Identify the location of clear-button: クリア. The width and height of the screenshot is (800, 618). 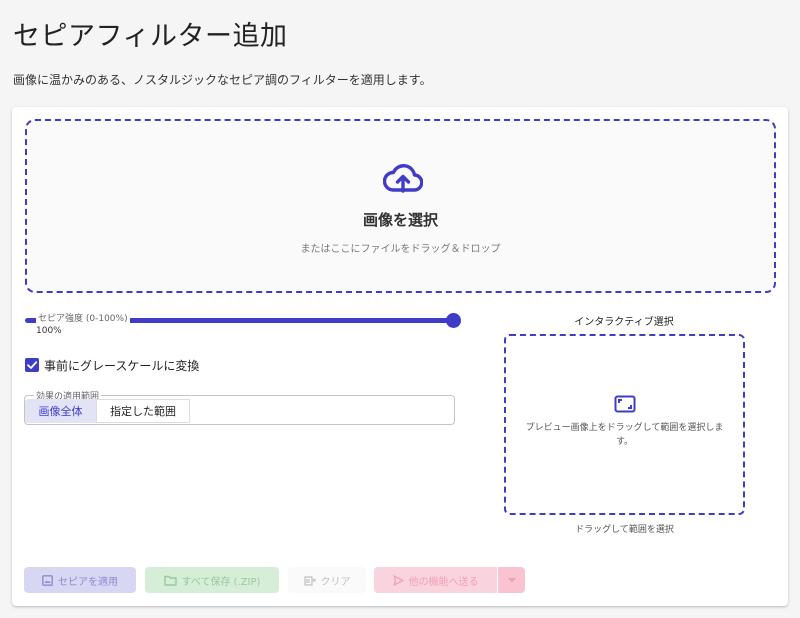
(327, 580).